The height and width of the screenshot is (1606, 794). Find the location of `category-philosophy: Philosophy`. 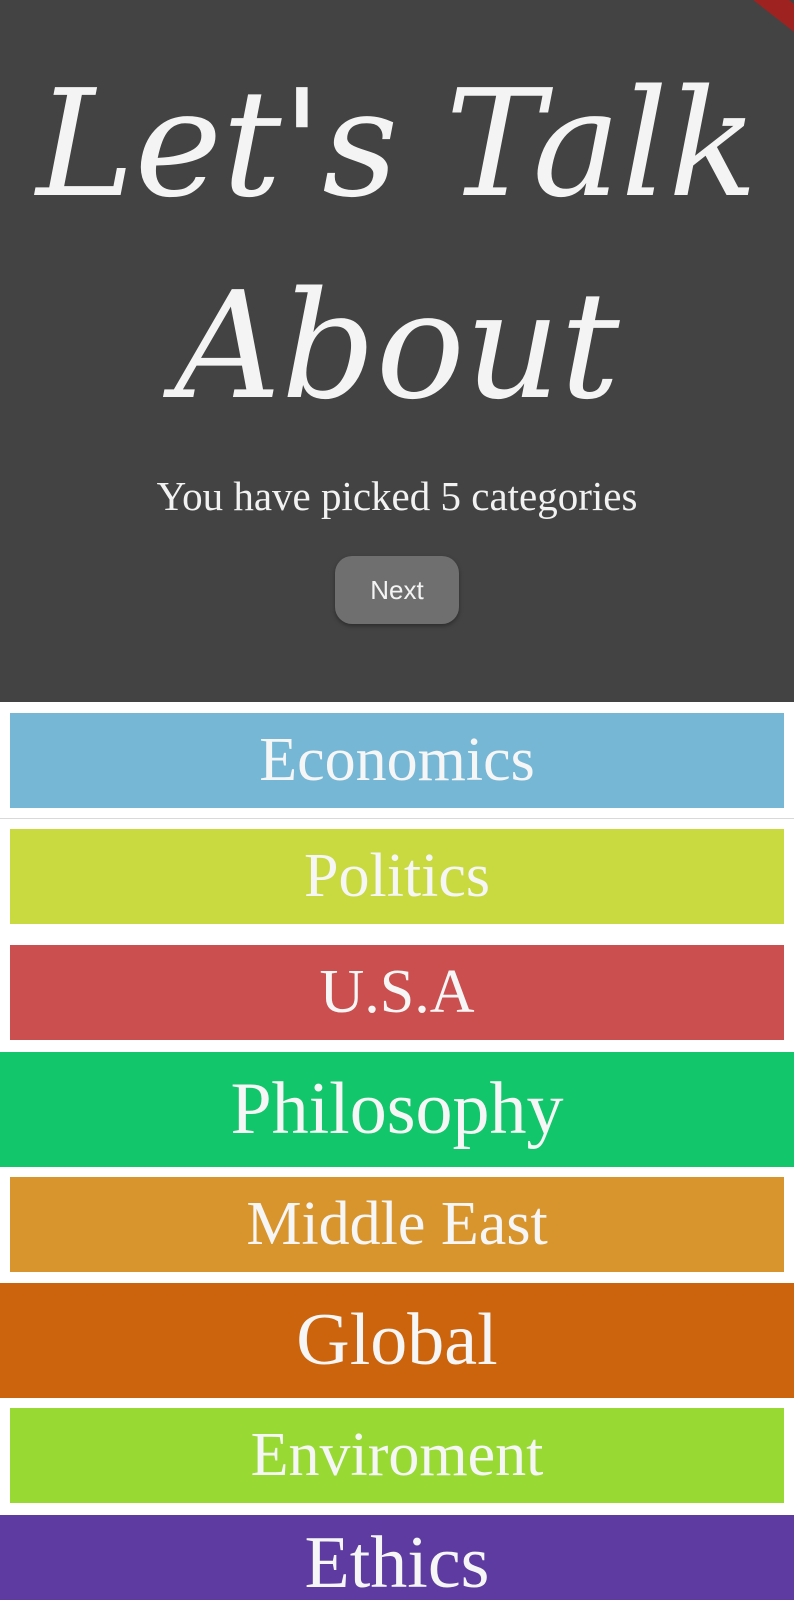

category-philosophy: Philosophy is located at coordinates (397, 1109).